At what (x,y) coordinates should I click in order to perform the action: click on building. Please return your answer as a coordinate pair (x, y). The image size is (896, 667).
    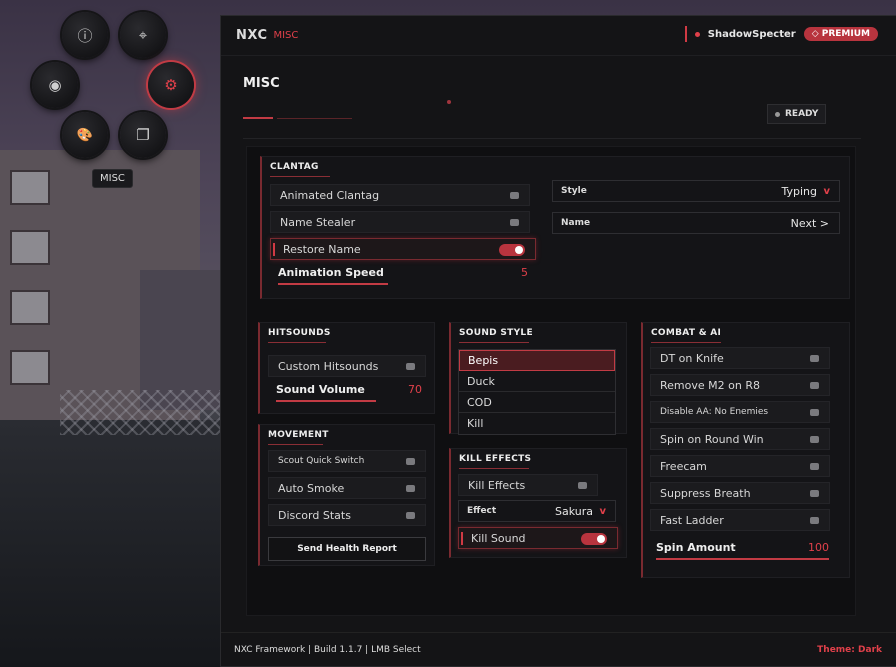
    Looking at the image, I should click on (180, 340).